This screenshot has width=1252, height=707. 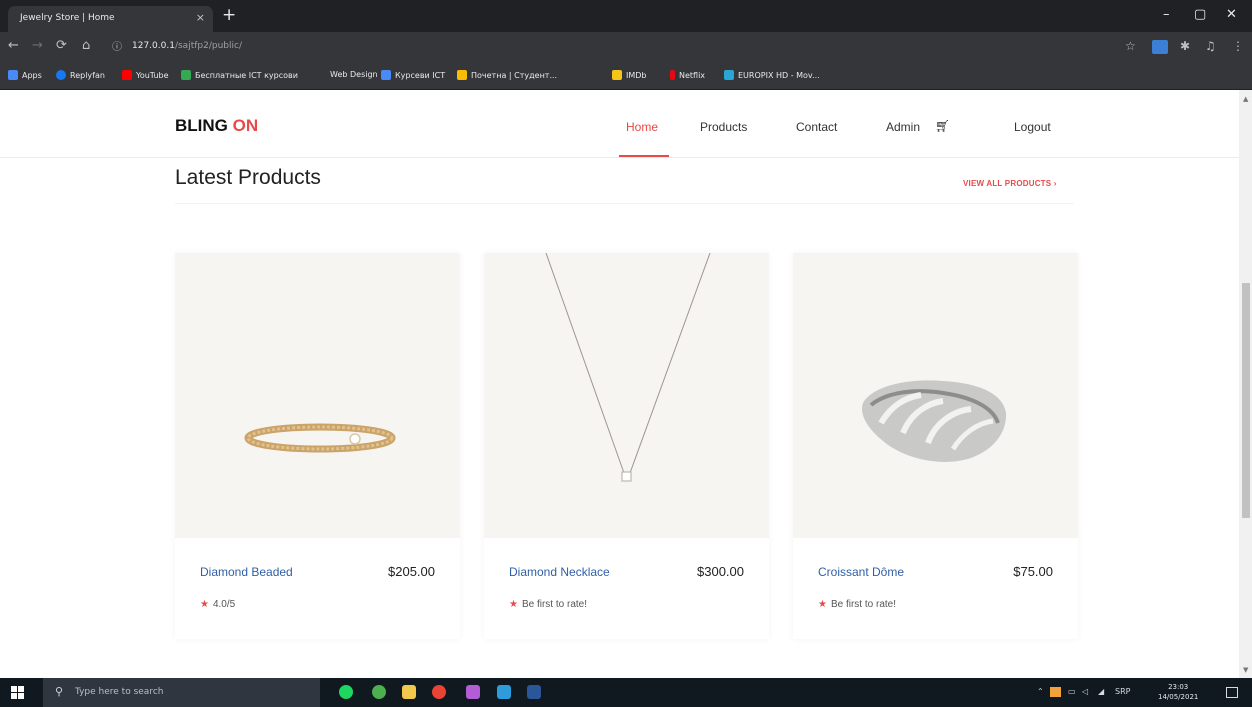 I want to click on menu-kebab-icon: ⋮, so click(x=1238, y=46).